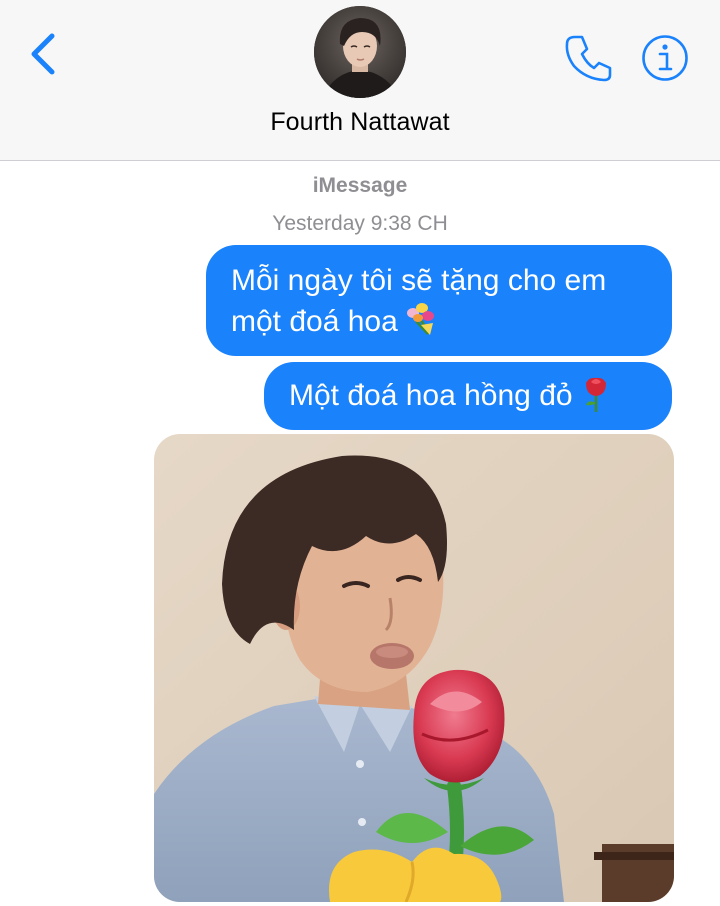 The height and width of the screenshot is (906, 720). Describe the element at coordinates (431, 395) in the screenshot. I see `message-text: Một đoá hoa hồng đỏ` at that location.